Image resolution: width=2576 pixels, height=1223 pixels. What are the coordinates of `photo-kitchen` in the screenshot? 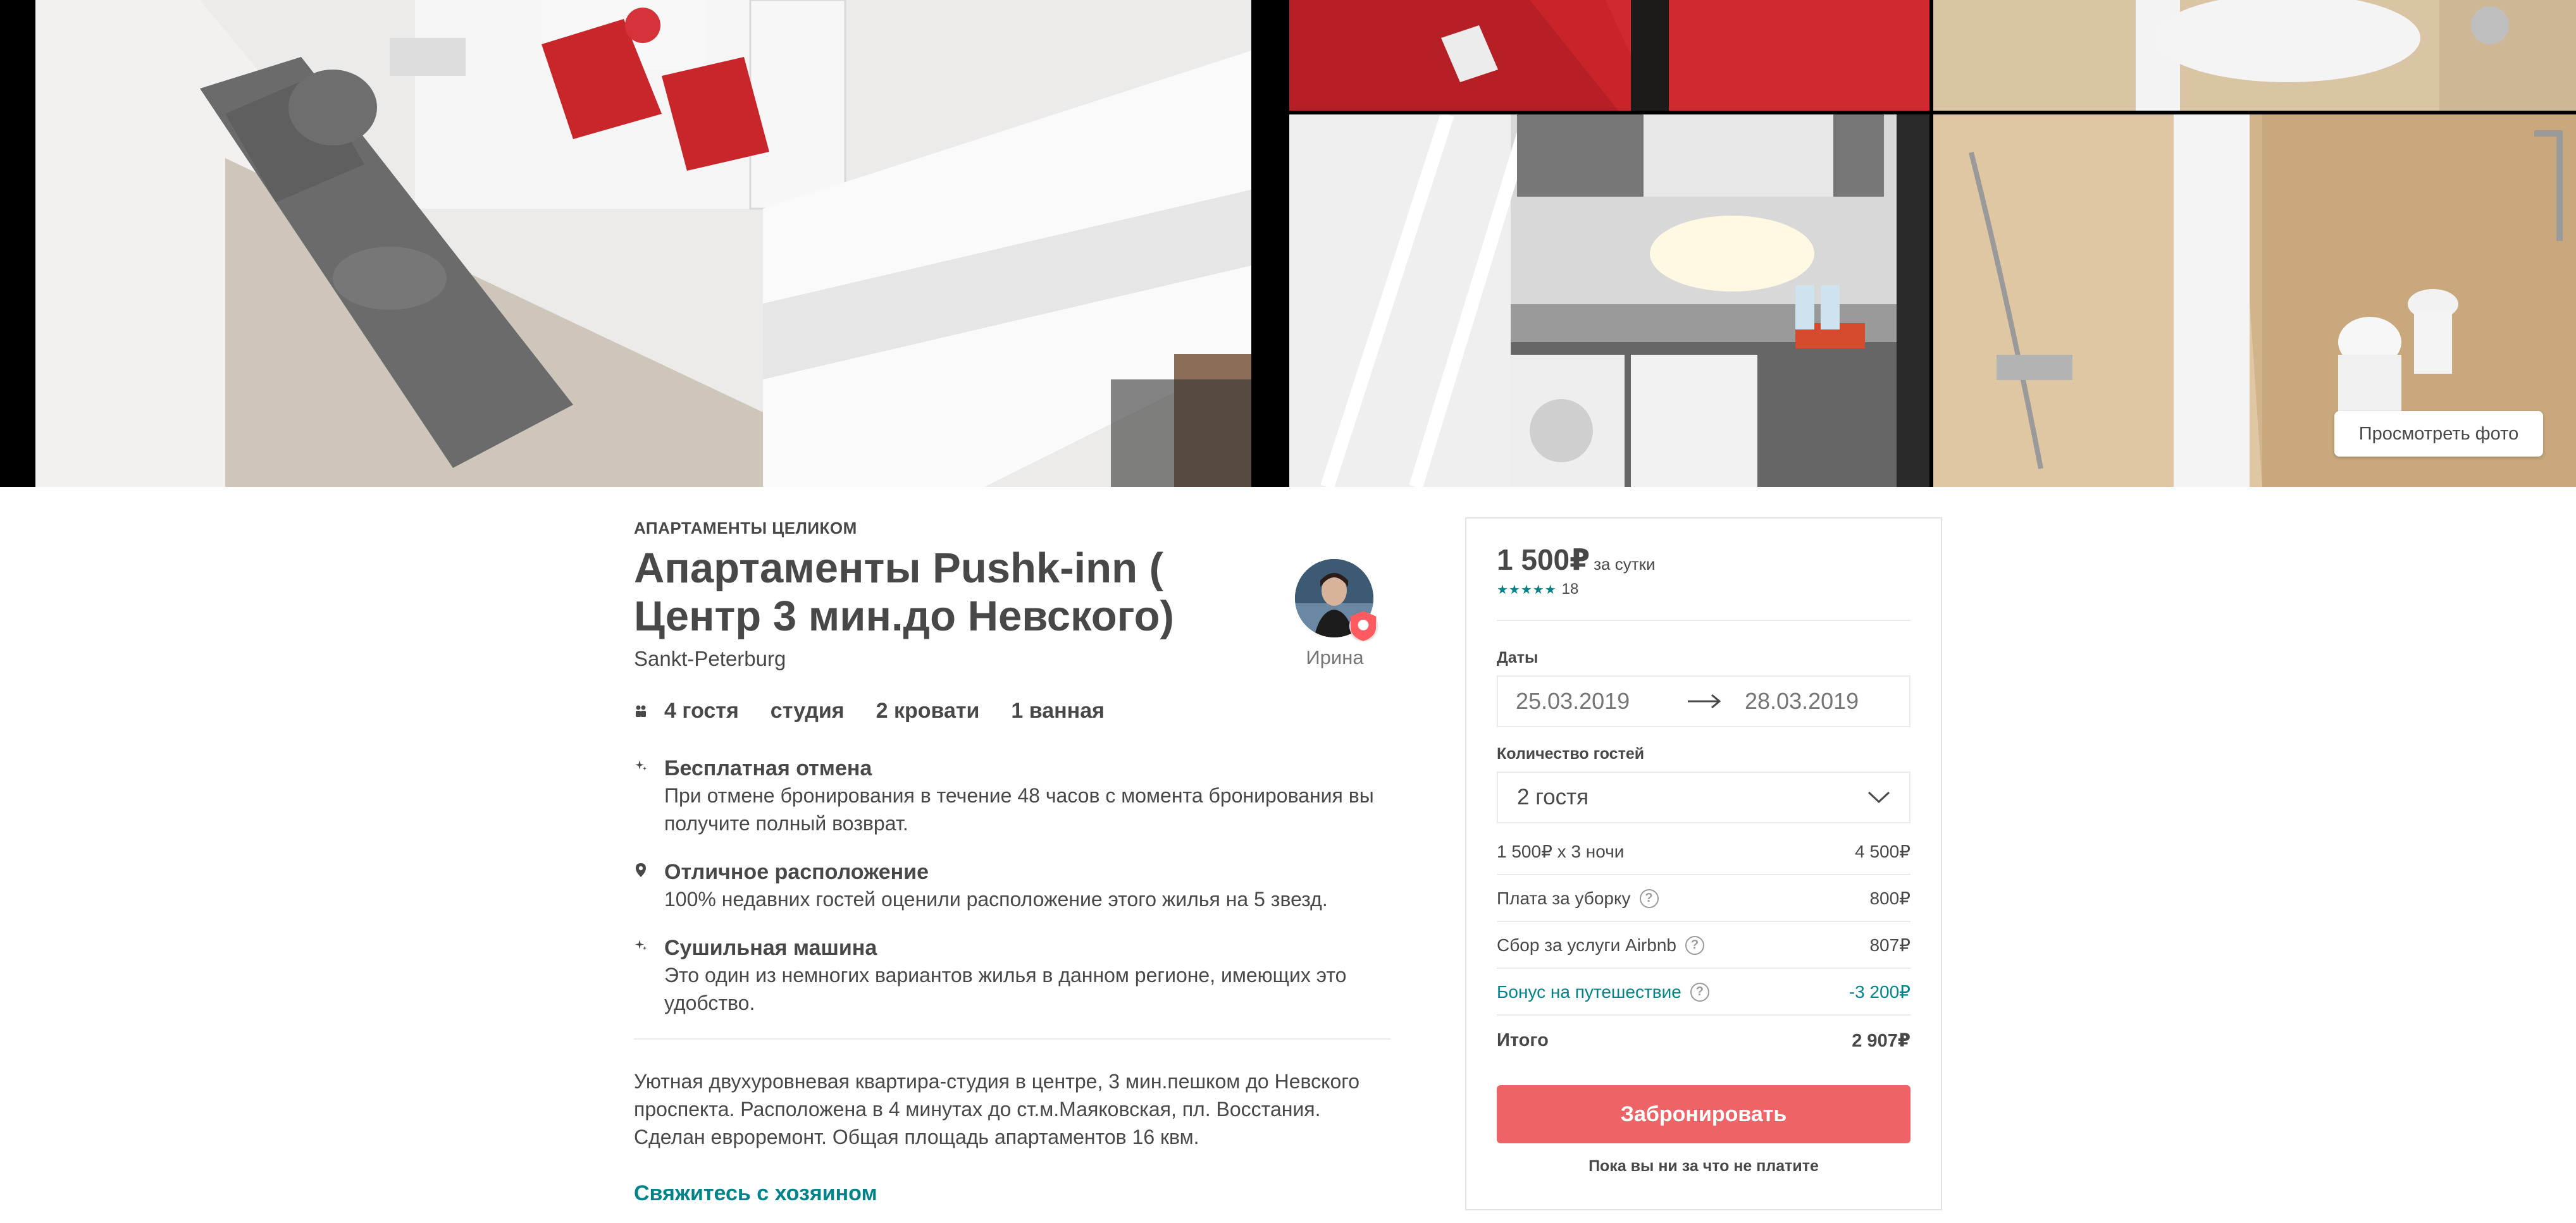 It's located at (1609, 300).